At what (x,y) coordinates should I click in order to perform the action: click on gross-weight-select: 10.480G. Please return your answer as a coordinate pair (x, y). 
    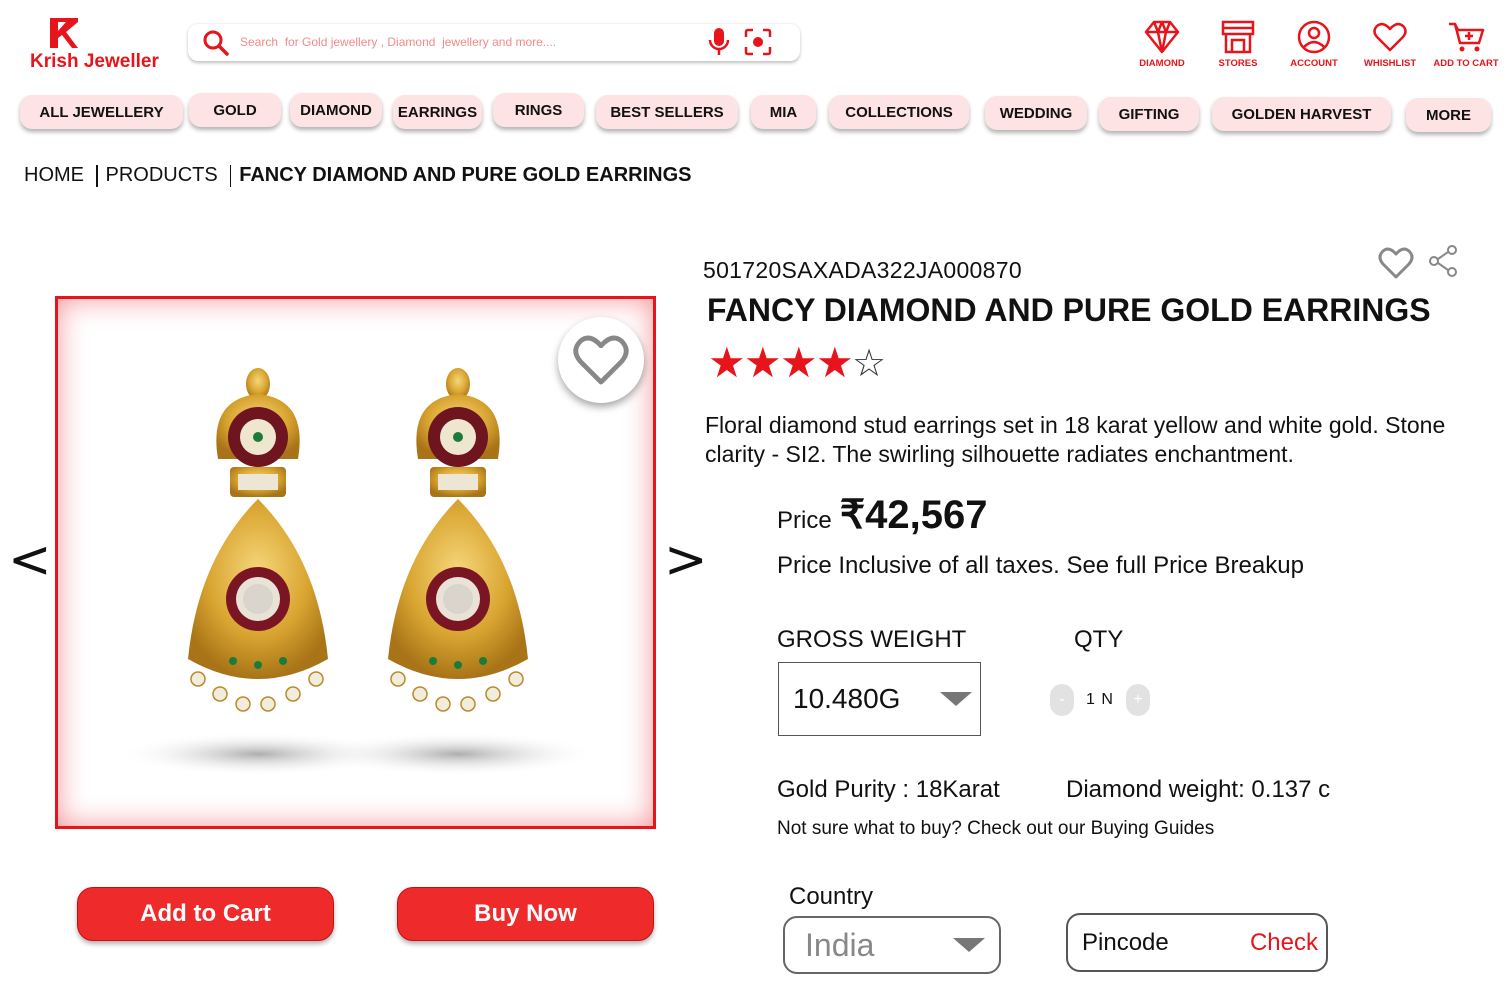
    Looking at the image, I should click on (879, 699).